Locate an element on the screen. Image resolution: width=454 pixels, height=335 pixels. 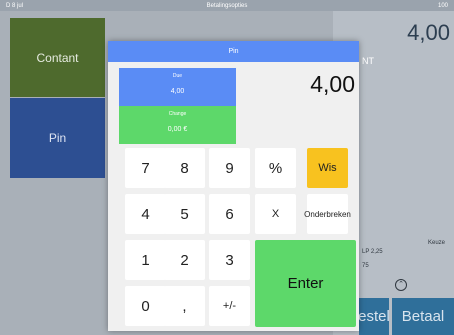
contant-button: Contant is located at coordinates (57, 57).